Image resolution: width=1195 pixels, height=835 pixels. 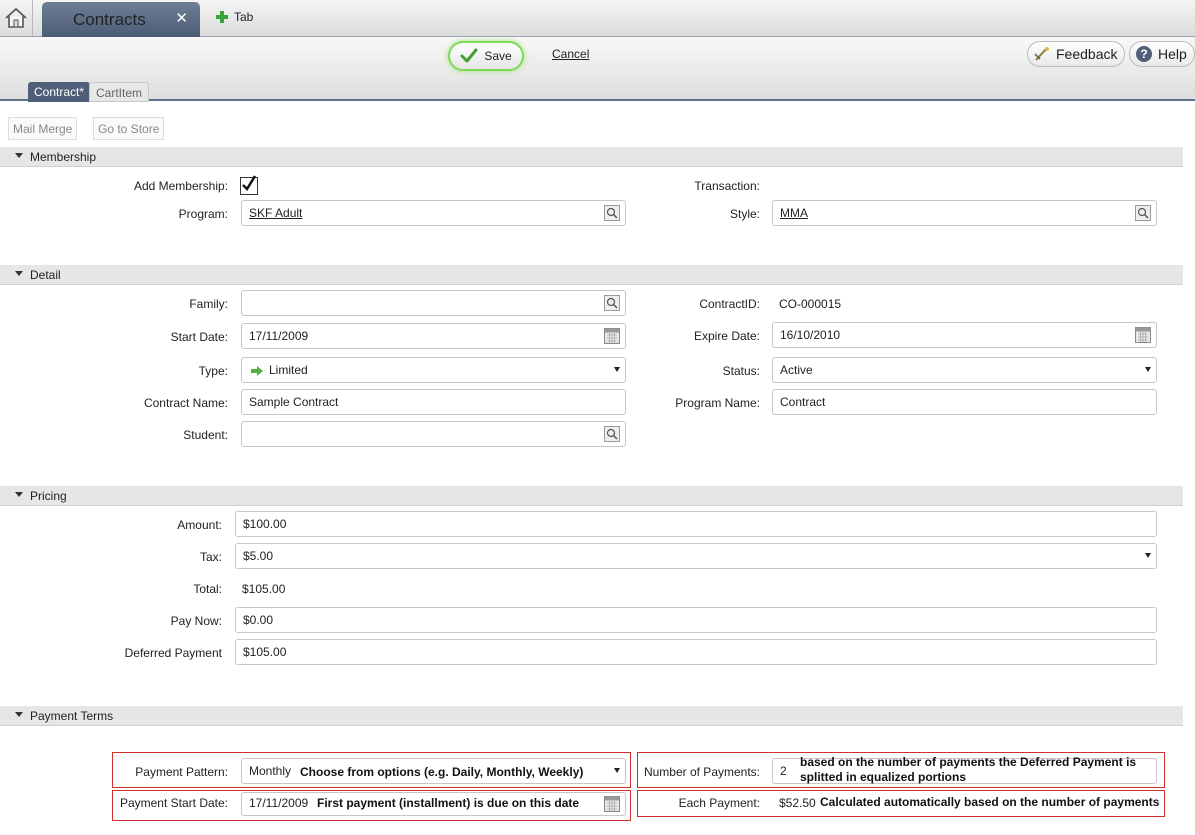 I want to click on contract-name-label: Contract Name:, so click(x=185, y=403).